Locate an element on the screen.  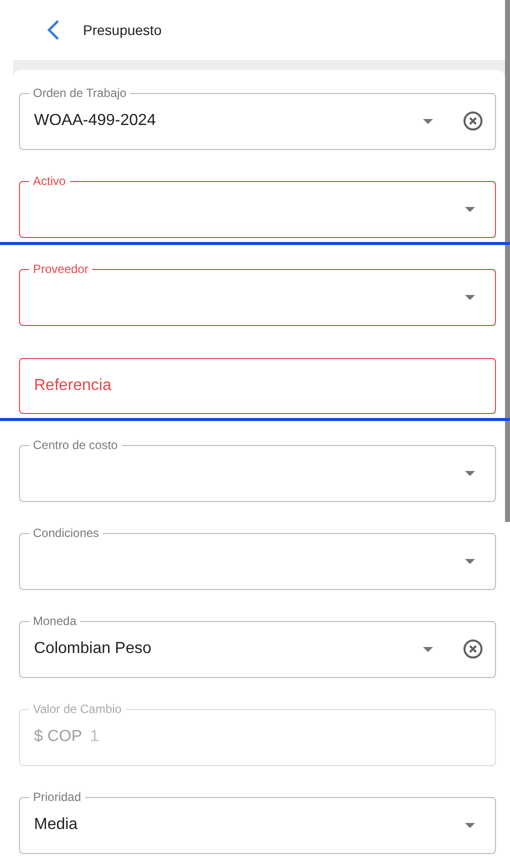
selected-value: Media is located at coordinates (56, 825).